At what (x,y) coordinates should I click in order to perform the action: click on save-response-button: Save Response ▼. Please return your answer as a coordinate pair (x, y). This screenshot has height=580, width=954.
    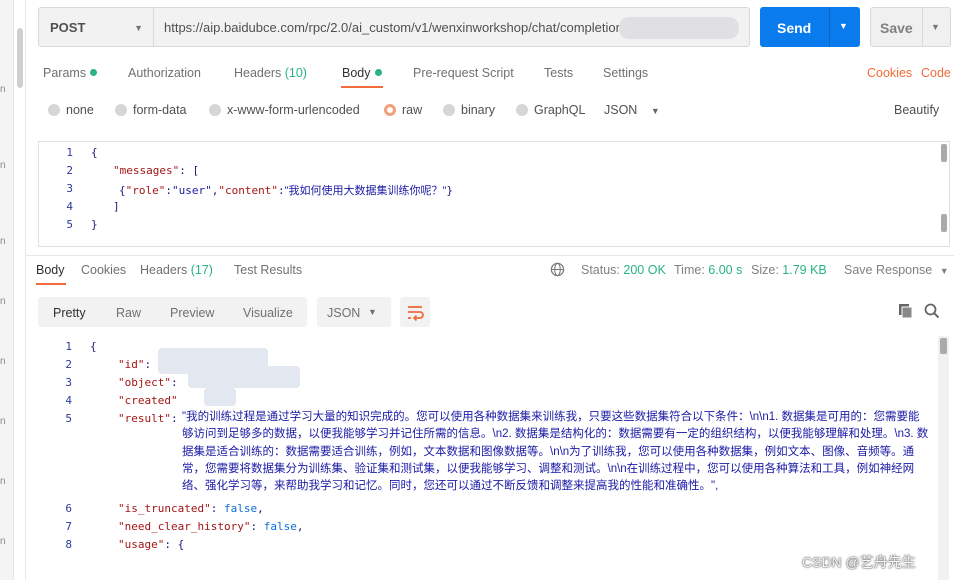
    Looking at the image, I should click on (896, 270).